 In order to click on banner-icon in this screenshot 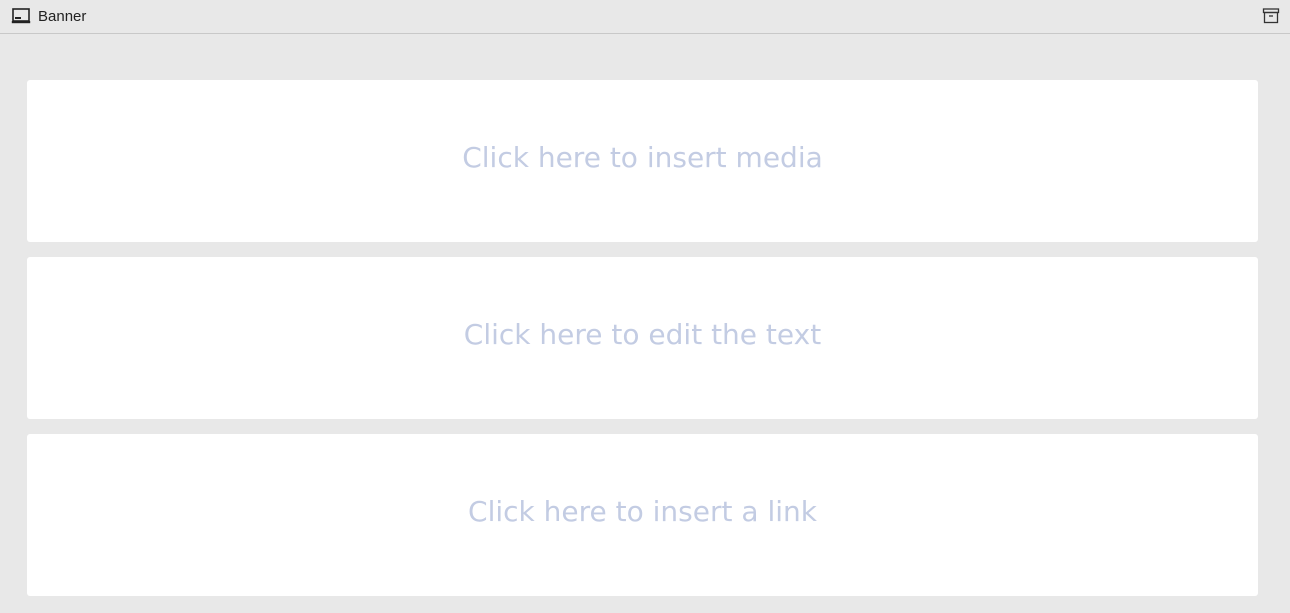, I will do `click(21, 16)`.